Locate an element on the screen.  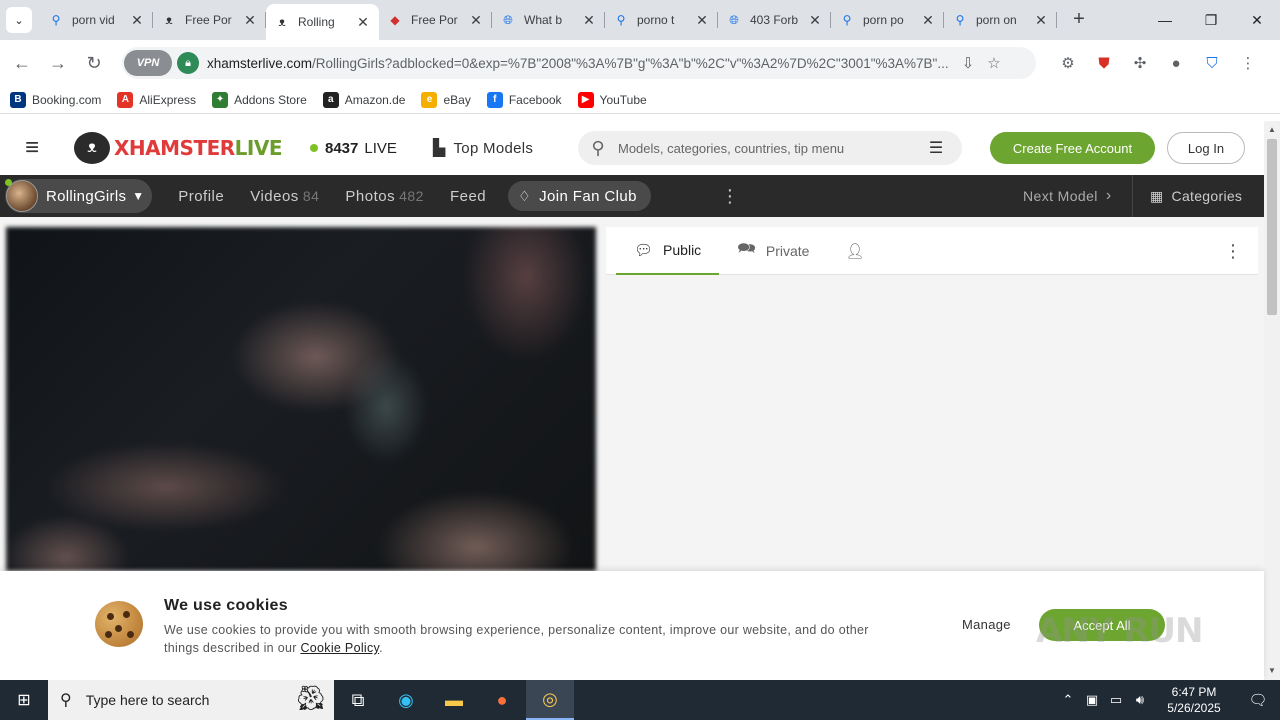
restore-button: ❐ is located at coordinates (1211, 20).